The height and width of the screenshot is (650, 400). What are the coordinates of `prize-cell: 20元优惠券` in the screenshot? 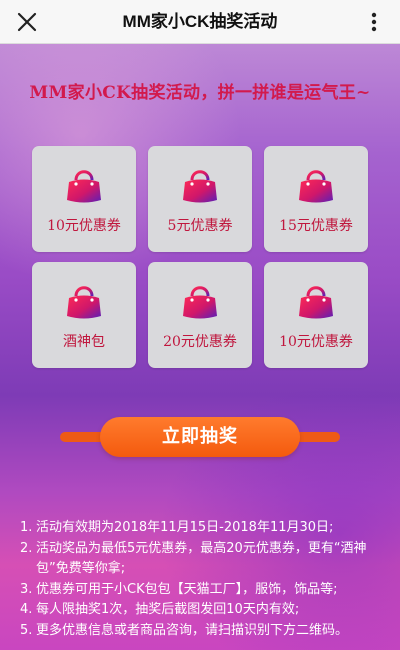 It's located at (200, 315).